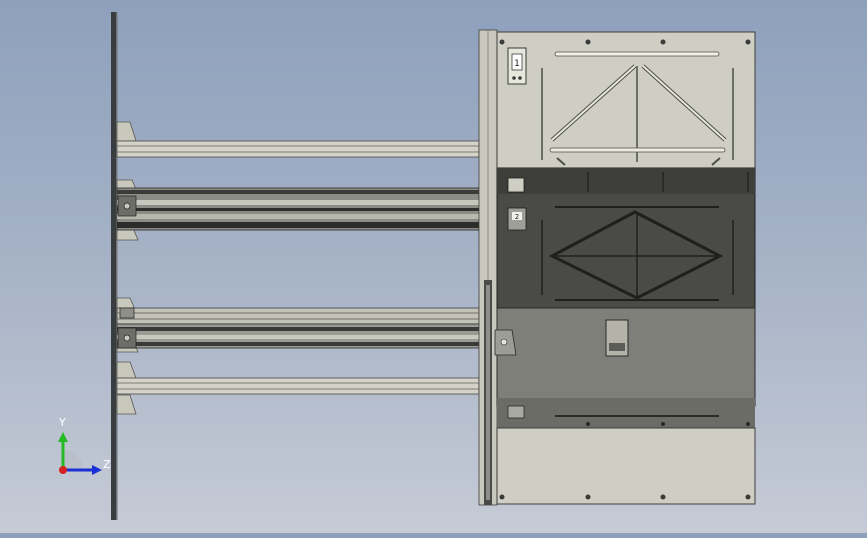  Describe the element at coordinates (63, 437) in the screenshot. I see `y-axis-arrowhead` at that location.